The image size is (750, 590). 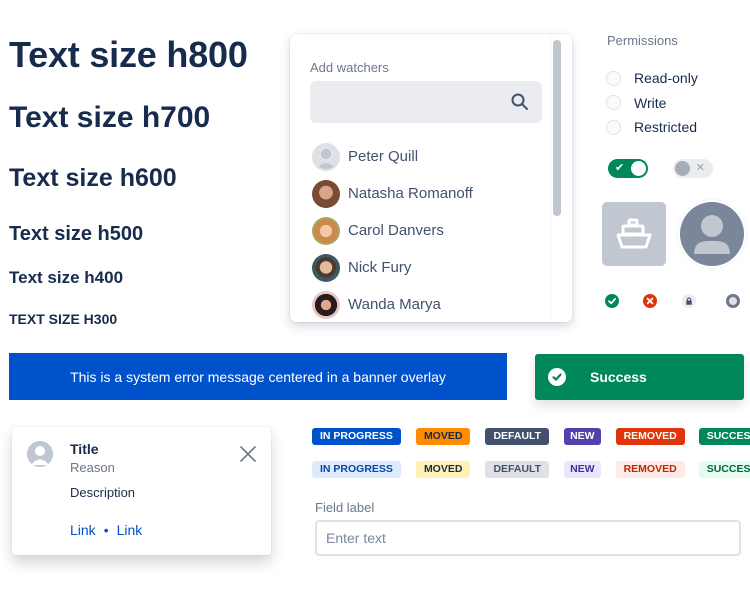 I want to click on heading-h700: Text size h700, so click(x=110, y=117).